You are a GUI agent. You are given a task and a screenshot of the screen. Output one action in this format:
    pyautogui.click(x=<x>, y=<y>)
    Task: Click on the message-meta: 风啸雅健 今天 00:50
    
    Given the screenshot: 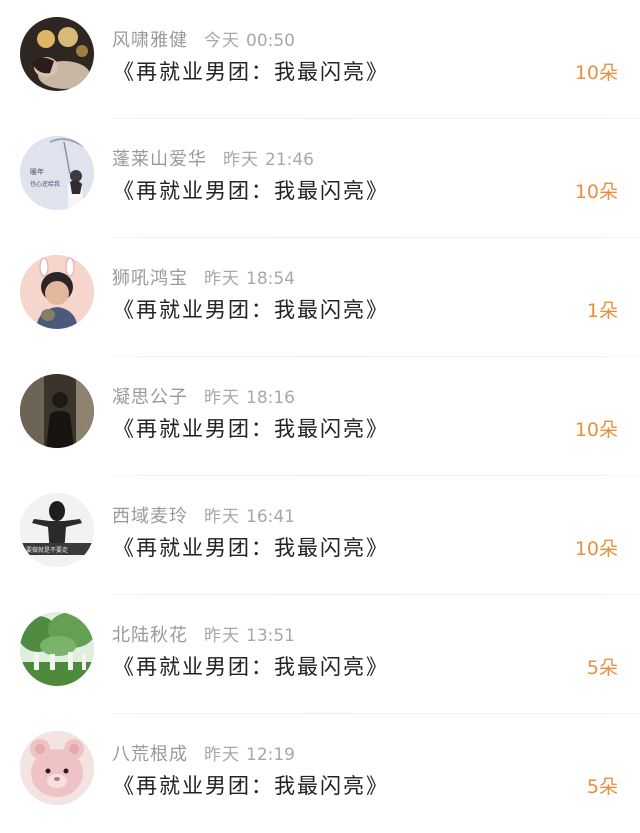 What is the action you would take?
    pyautogui.click(x=203, y=38)
    